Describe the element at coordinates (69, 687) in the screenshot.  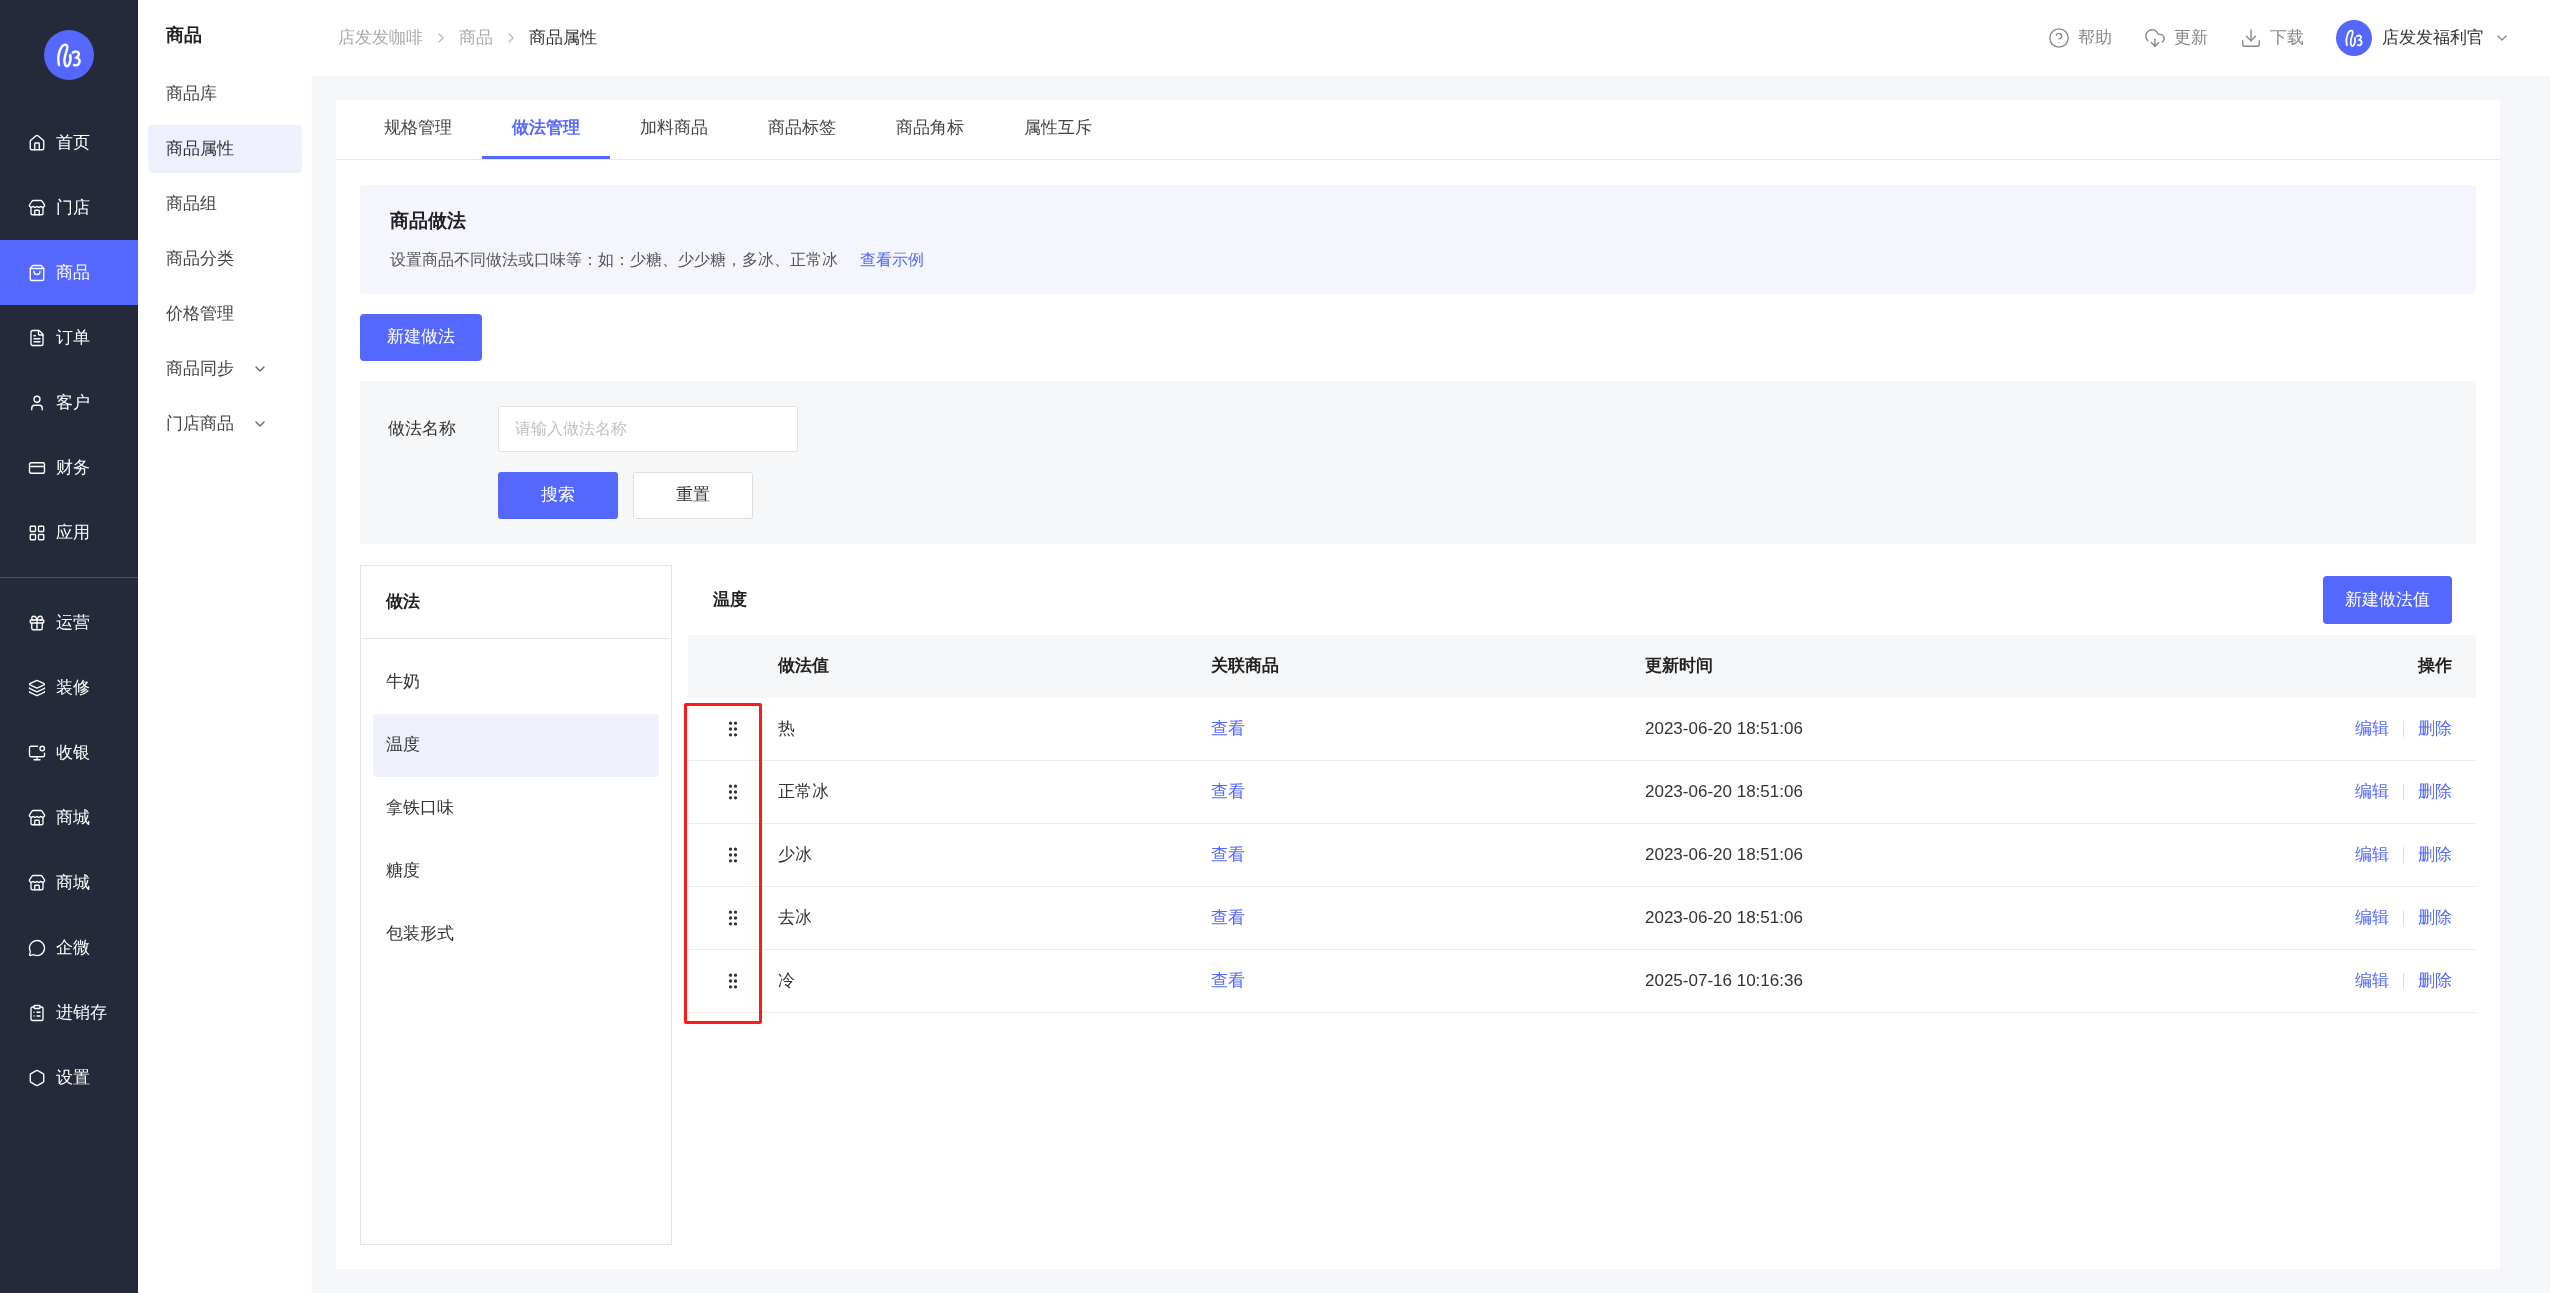
I see `nav-item: 装修` at that location.